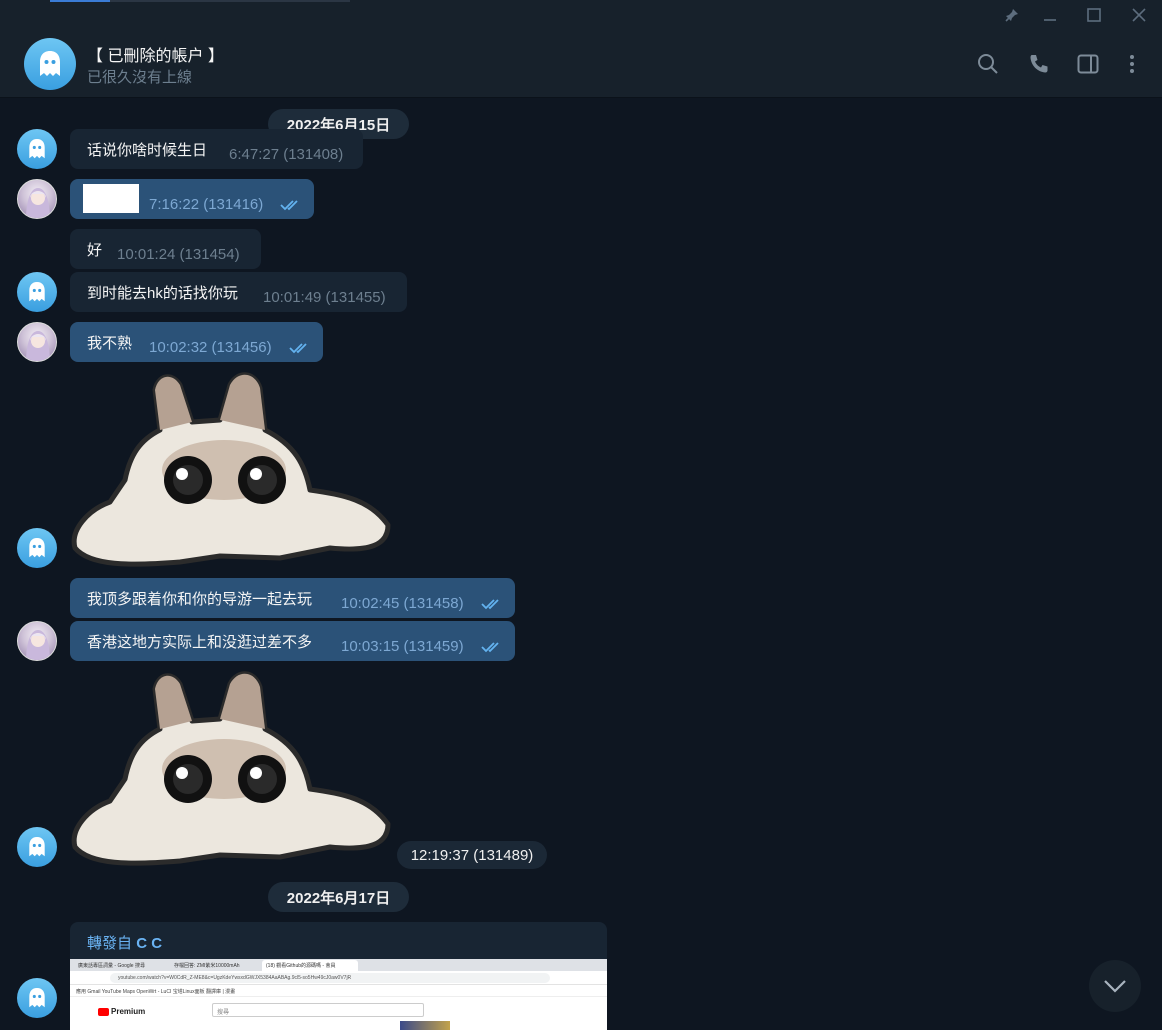 The height and width of the screenshot is (1030, 1162). What do you see at coordinates (155, 54) in the screenshot?
I see `chat-title: 【 已刪除的帳户 】` at bounding box center [155, 54].